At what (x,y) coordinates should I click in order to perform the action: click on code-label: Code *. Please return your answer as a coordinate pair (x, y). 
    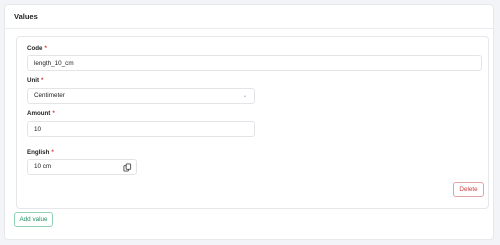
    Looking at the image, I should click on (37, 48).